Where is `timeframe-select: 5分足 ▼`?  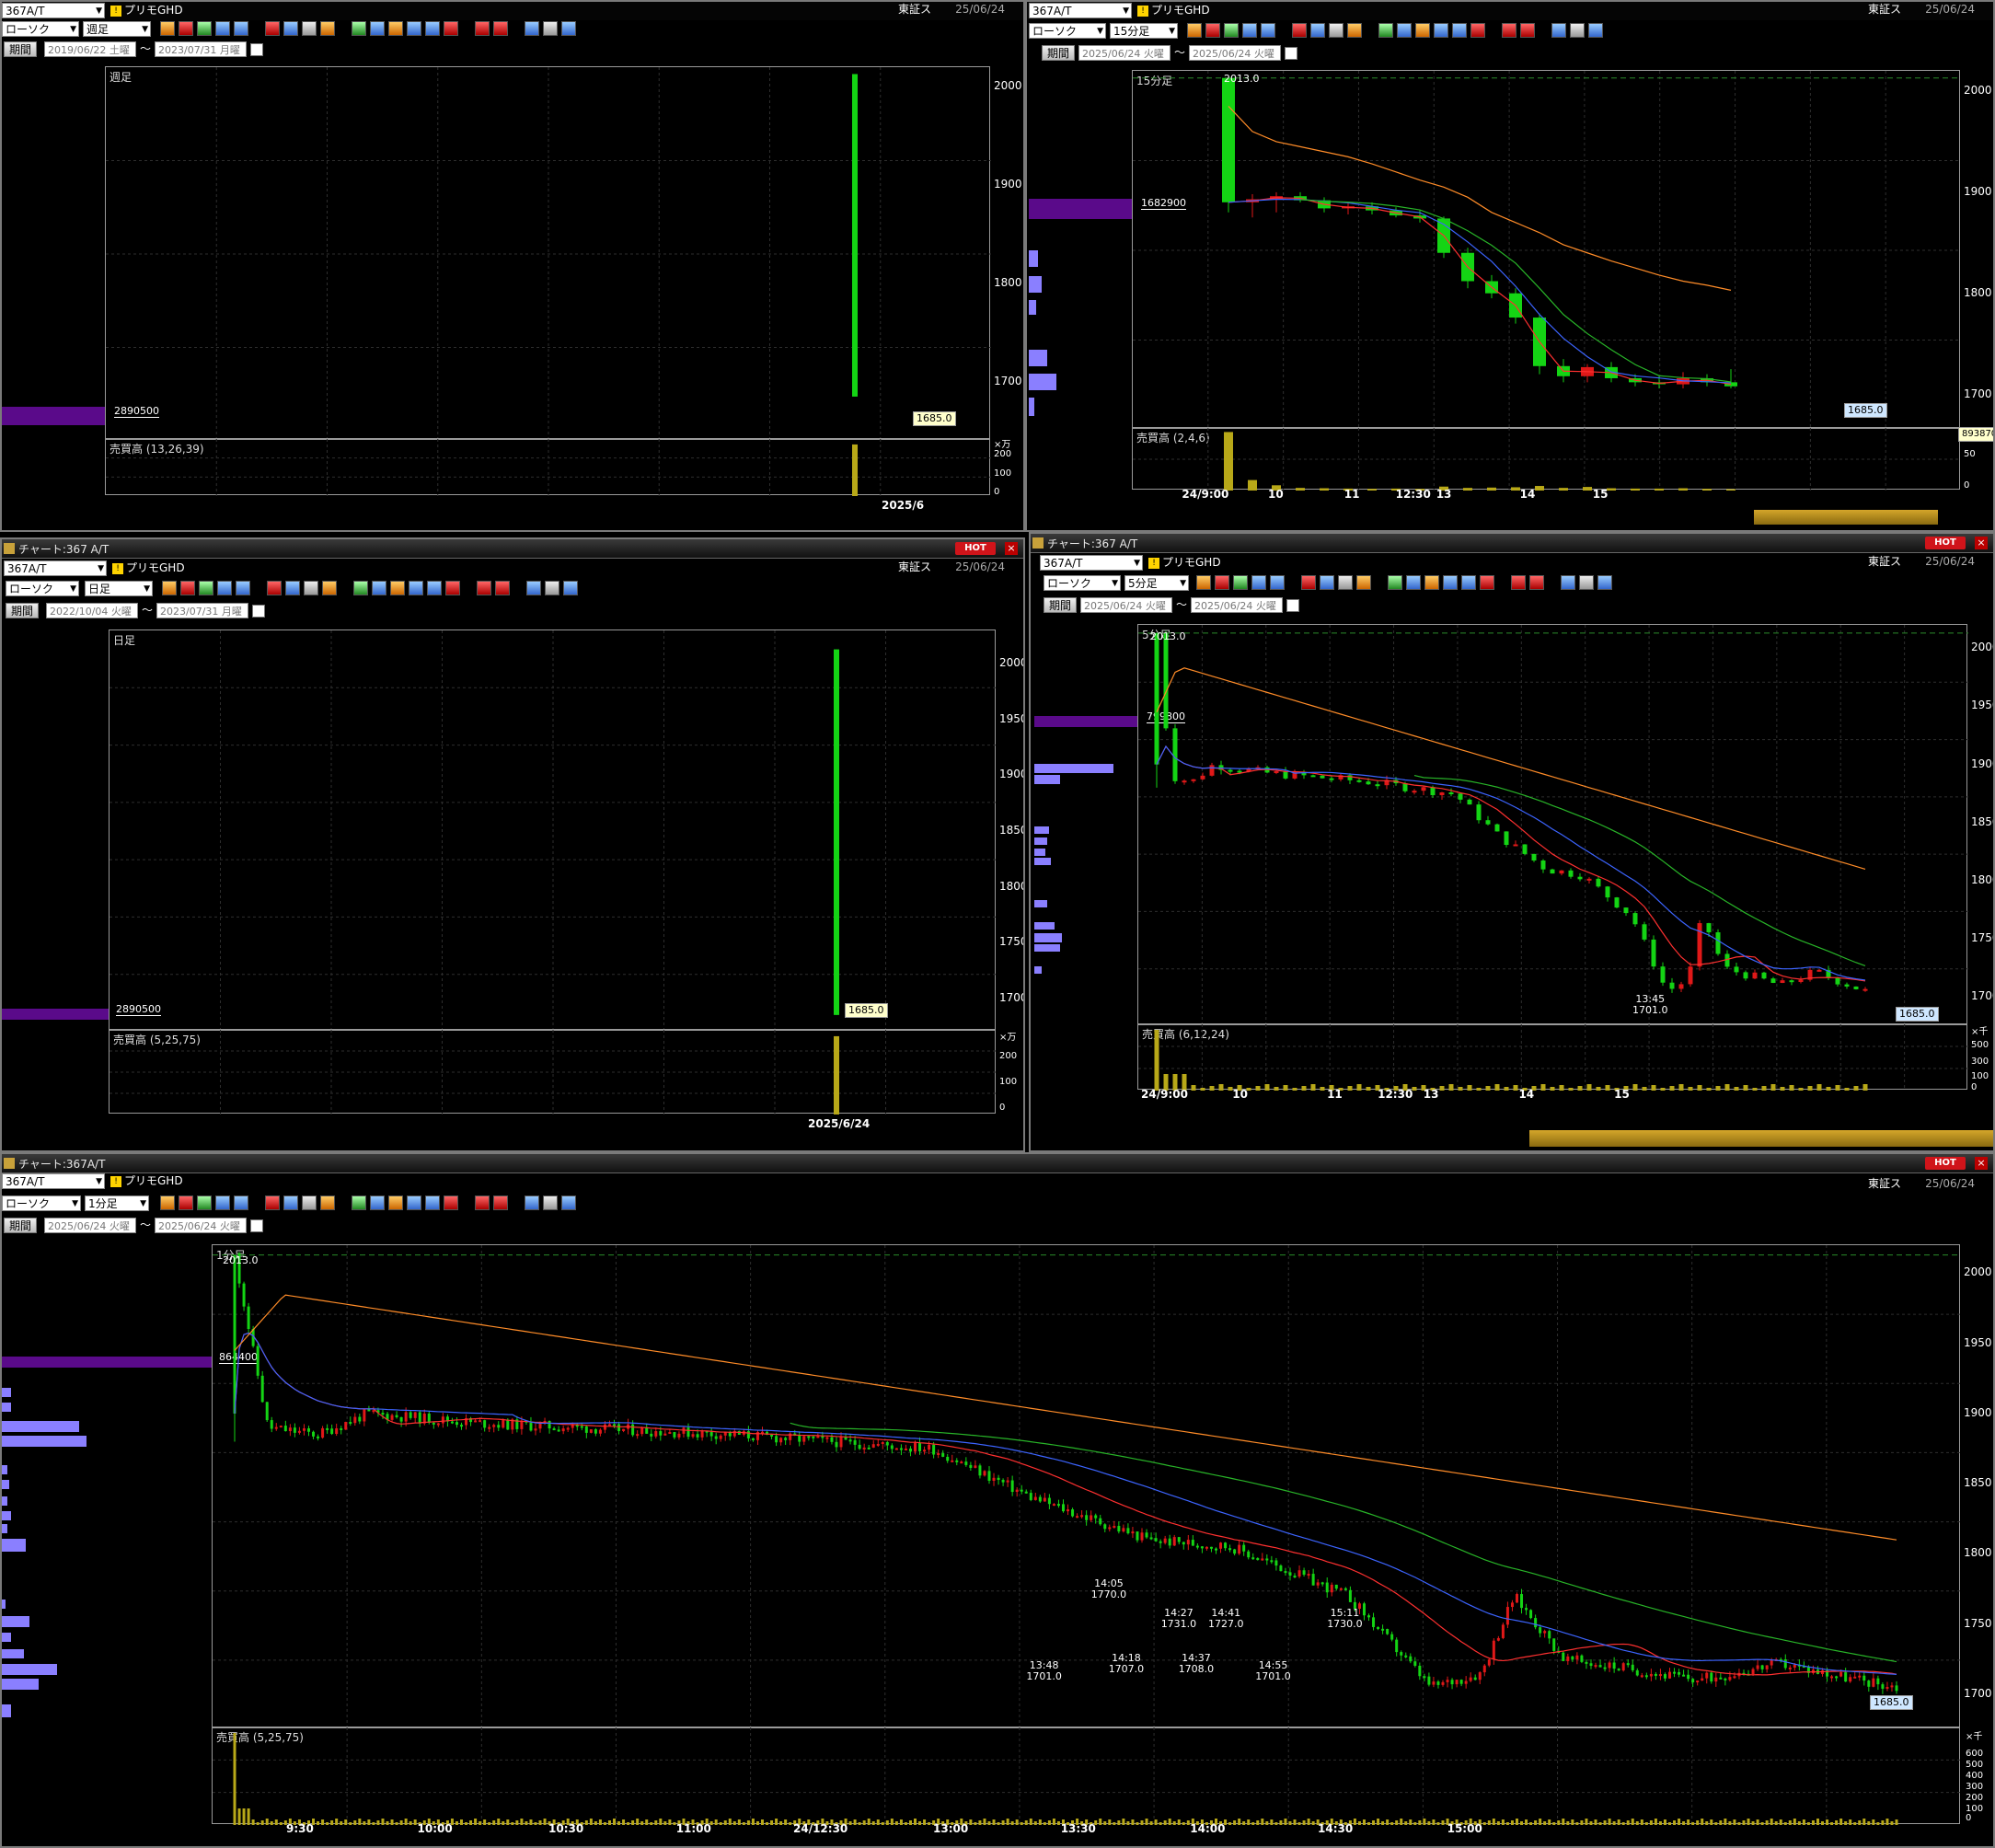
timeframe-select: 5分足 ▼ is located at coordinates (1156, 583).